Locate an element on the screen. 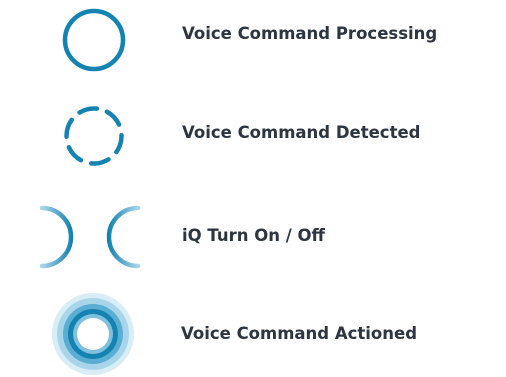 The width and height of the screenshot is (506, 377). split-circle-icon is located at coordinates (90, 237).